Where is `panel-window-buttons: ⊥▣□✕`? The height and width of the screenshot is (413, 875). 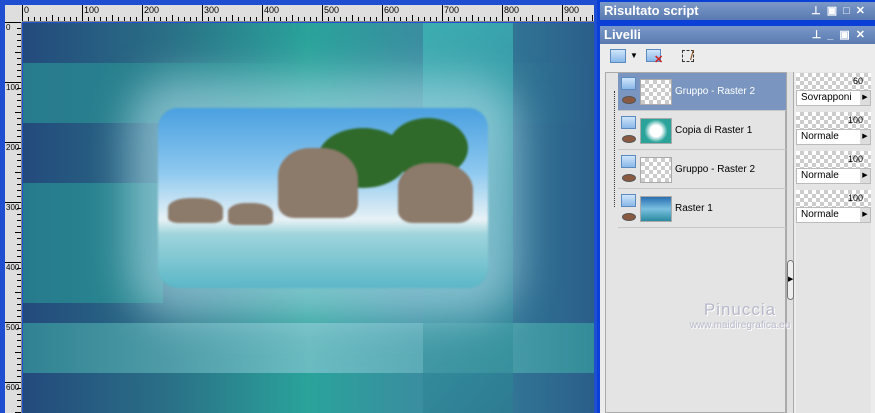
panel-window-buttons: ⊥▣□✕ is located at coordinates (841, 10).